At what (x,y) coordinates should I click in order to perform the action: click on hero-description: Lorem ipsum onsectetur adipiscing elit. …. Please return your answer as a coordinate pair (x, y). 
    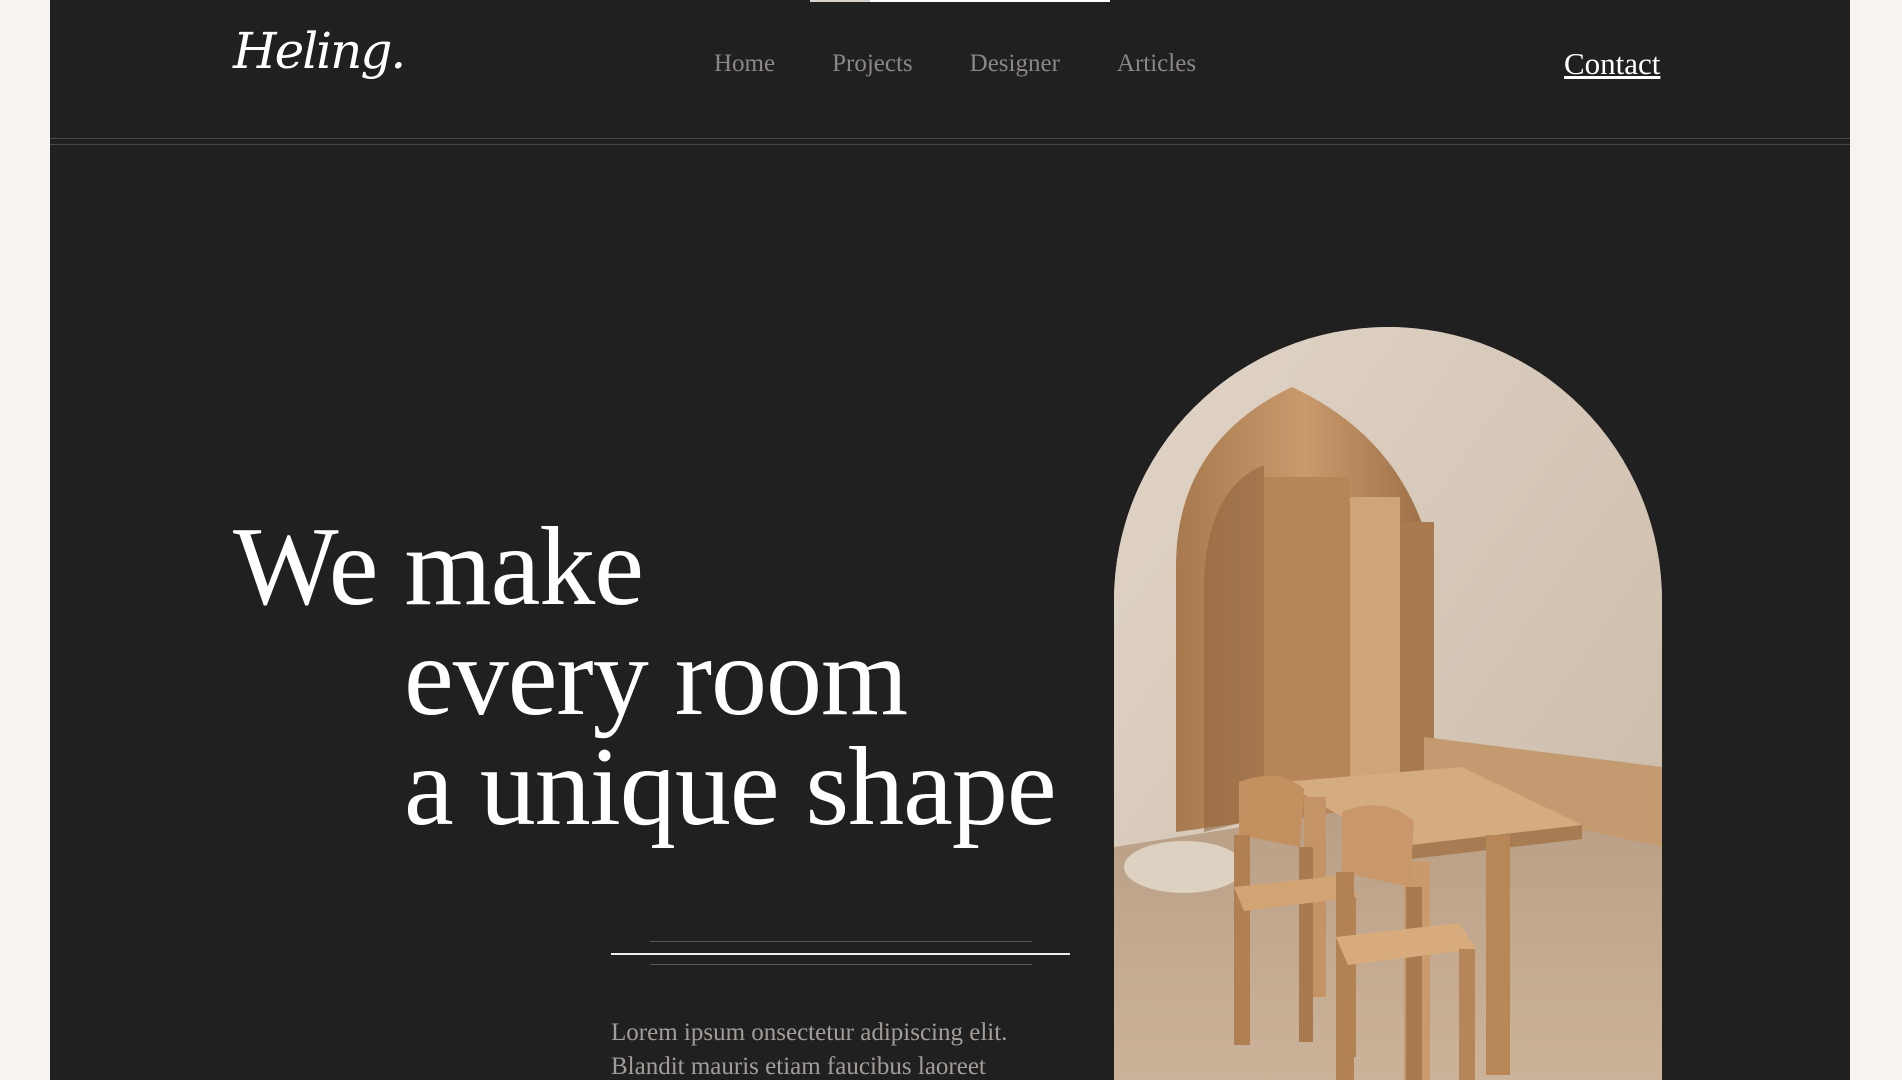
    Looking at the image, I should click on (809, 1049).